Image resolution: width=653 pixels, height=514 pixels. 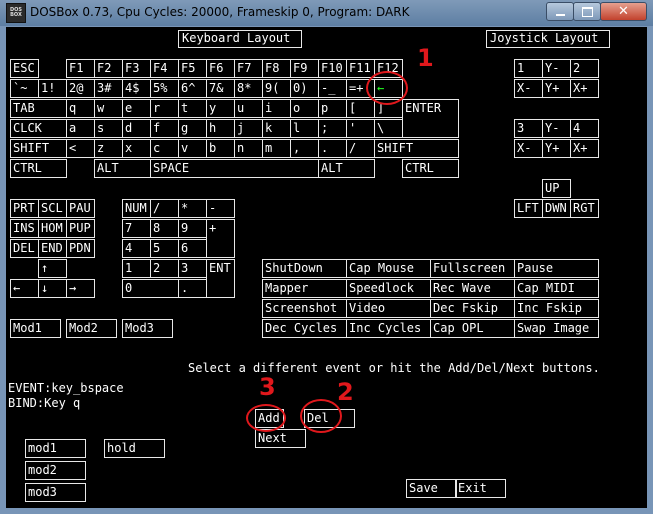 I want to click on key-l: l, so click(x=304, y=128).